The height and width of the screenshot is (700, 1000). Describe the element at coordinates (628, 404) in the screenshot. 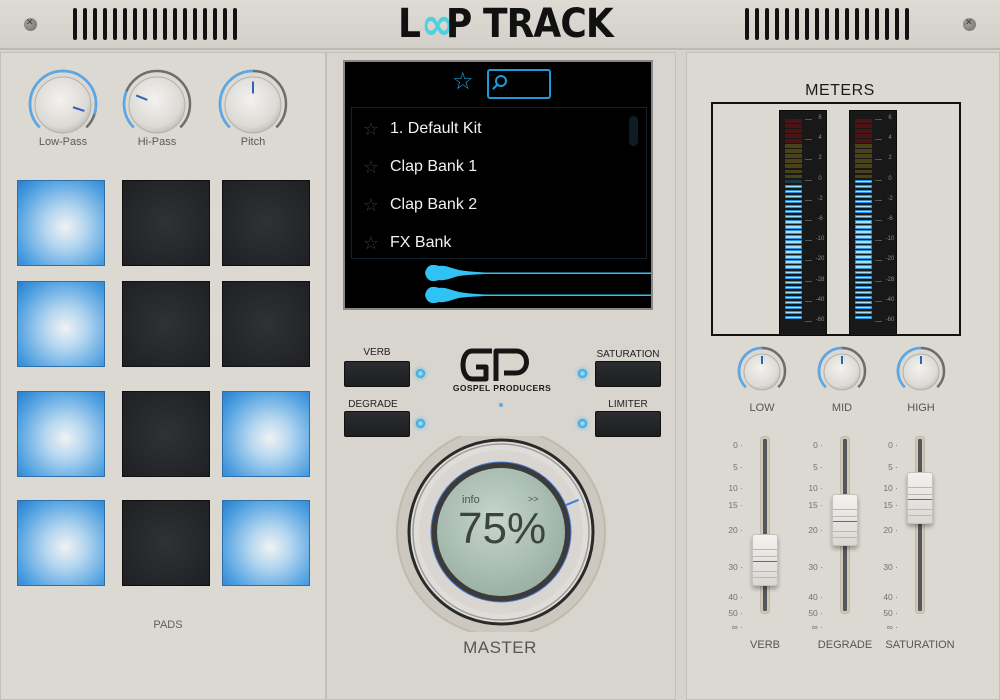

I see `limiter-label: LIMITER` at that location.